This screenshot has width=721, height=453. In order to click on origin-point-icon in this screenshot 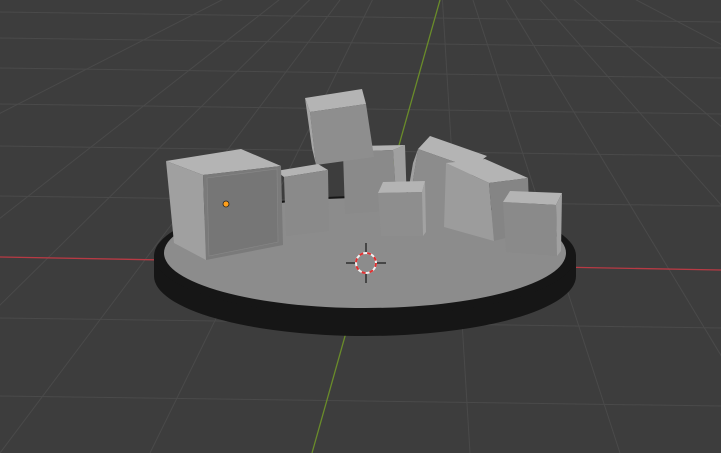, I will do `click(226, 204)`.